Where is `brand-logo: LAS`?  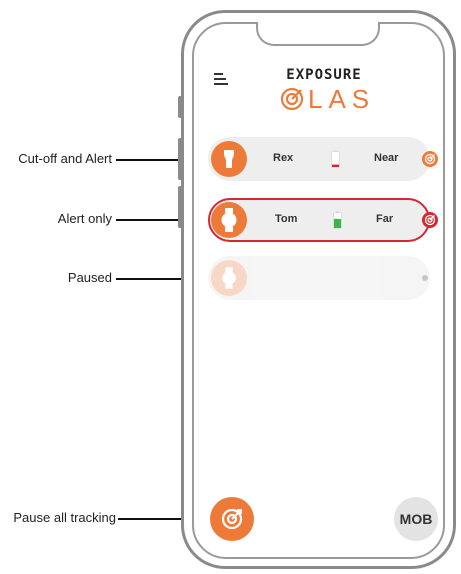 brand-logo: LAS is located at coordinates (328, 98).